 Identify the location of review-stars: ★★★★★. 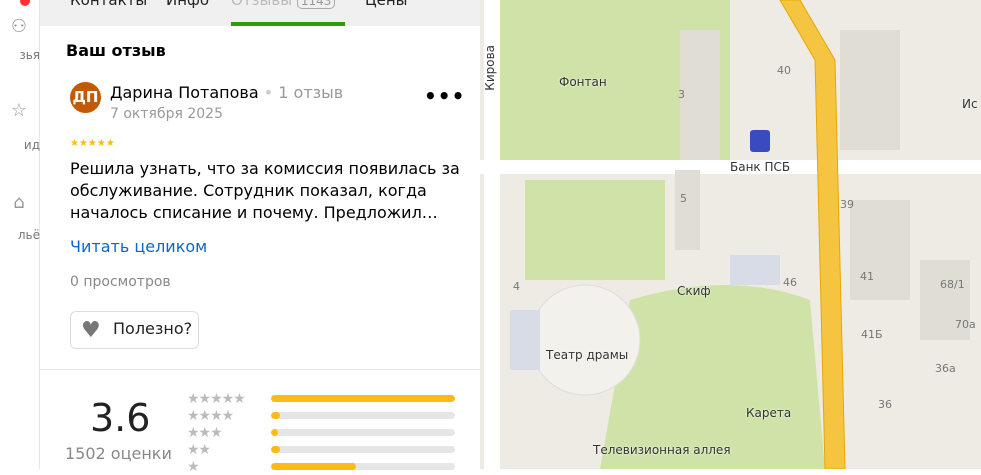
(92, 143).